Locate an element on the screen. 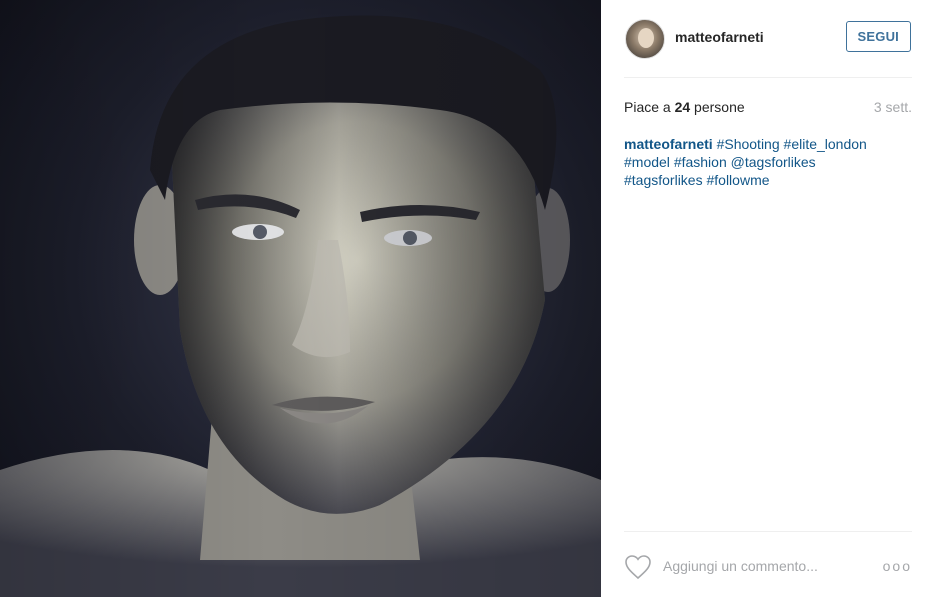 Image resolution: width=935 pixels, height=597 pixels. hashtag-link: #Shooting is located at coordinates (748, 144).